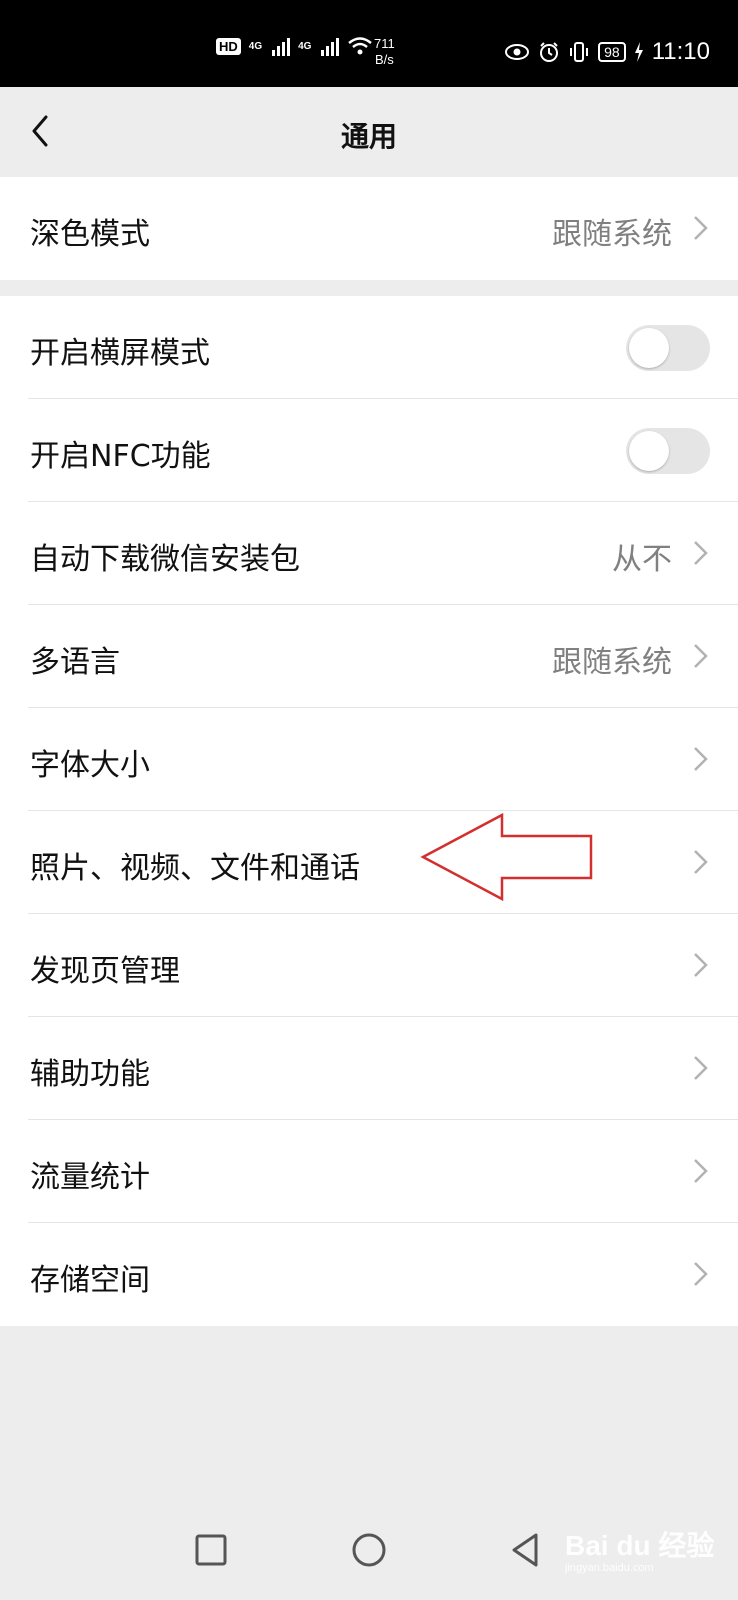  What do you see at coordinates (549, 52) in the screenshot?
I see `alarm-icon` at bounding box center [549, 52].